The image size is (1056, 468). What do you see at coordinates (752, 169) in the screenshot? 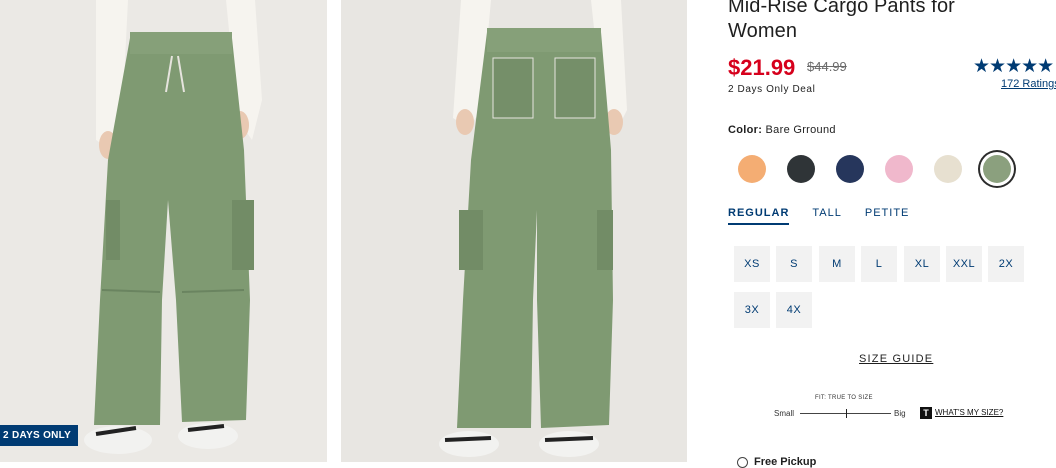
I see `swatch-peach` at bounding box center [752, 169].